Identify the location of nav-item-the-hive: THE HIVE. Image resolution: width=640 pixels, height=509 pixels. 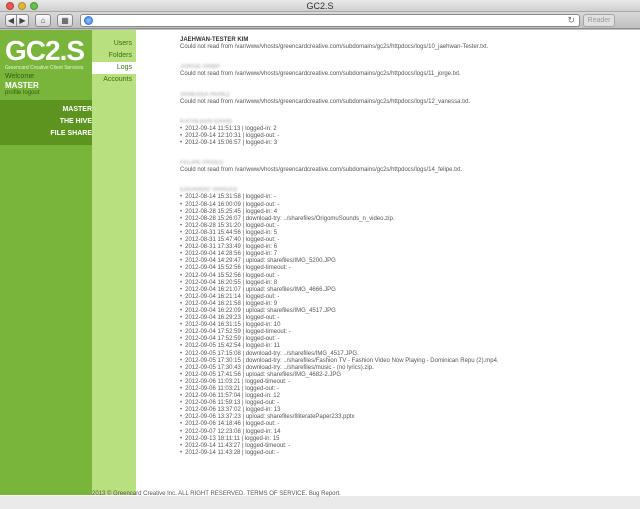
(71, 122).